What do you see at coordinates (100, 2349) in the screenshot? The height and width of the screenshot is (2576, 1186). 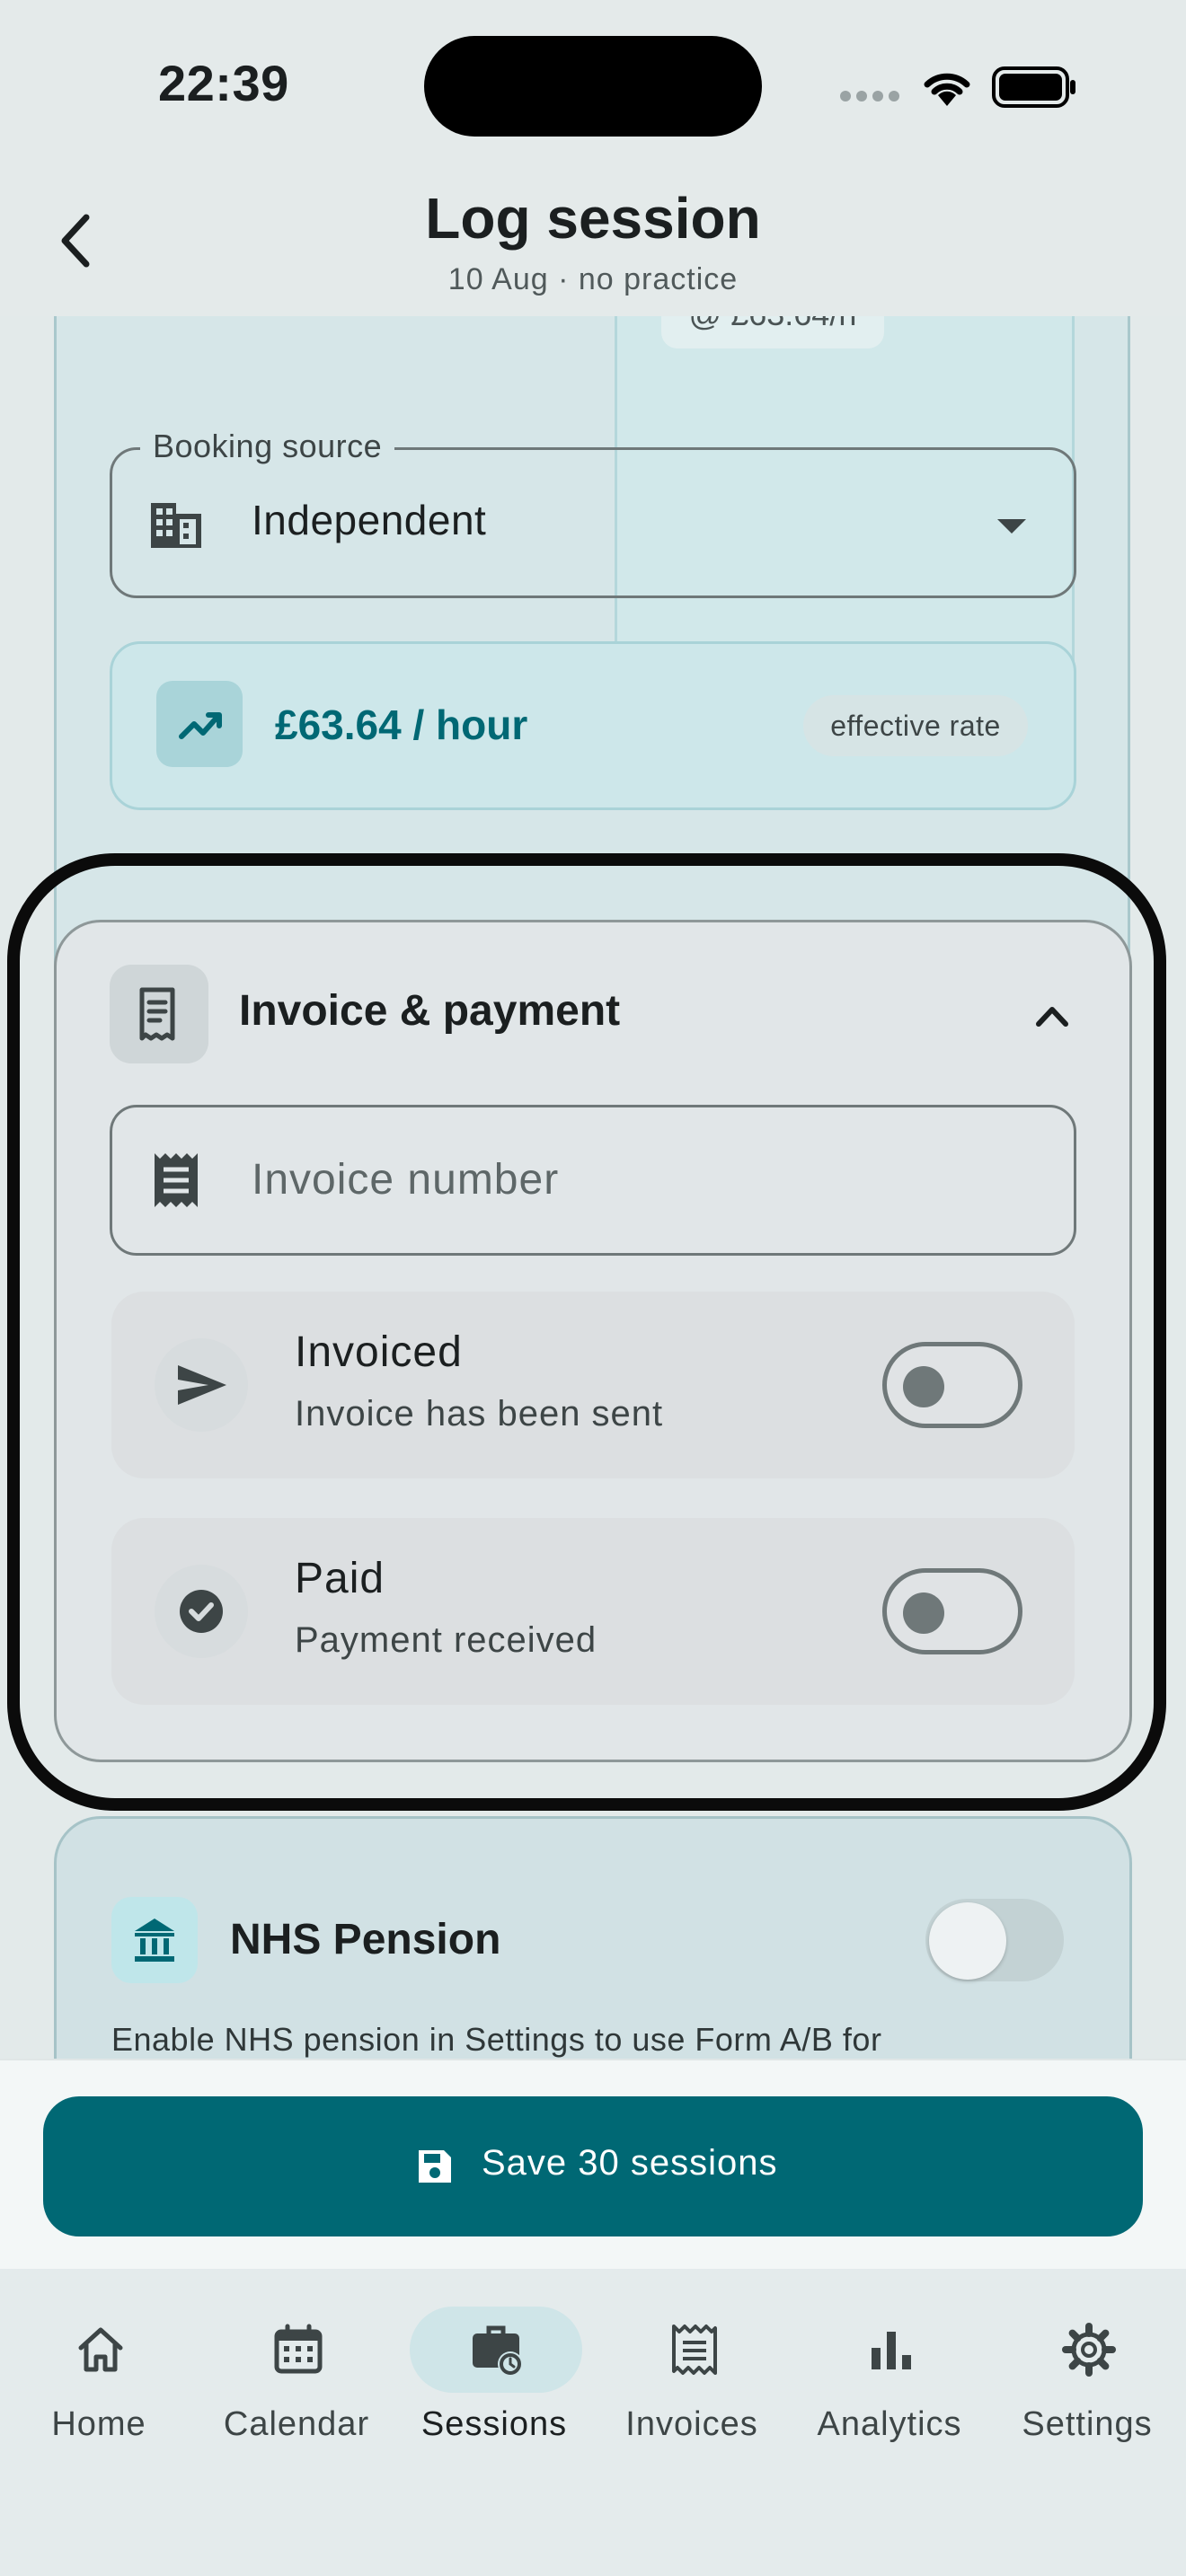 I see `home-icon` at bounding box center [100, 2349].